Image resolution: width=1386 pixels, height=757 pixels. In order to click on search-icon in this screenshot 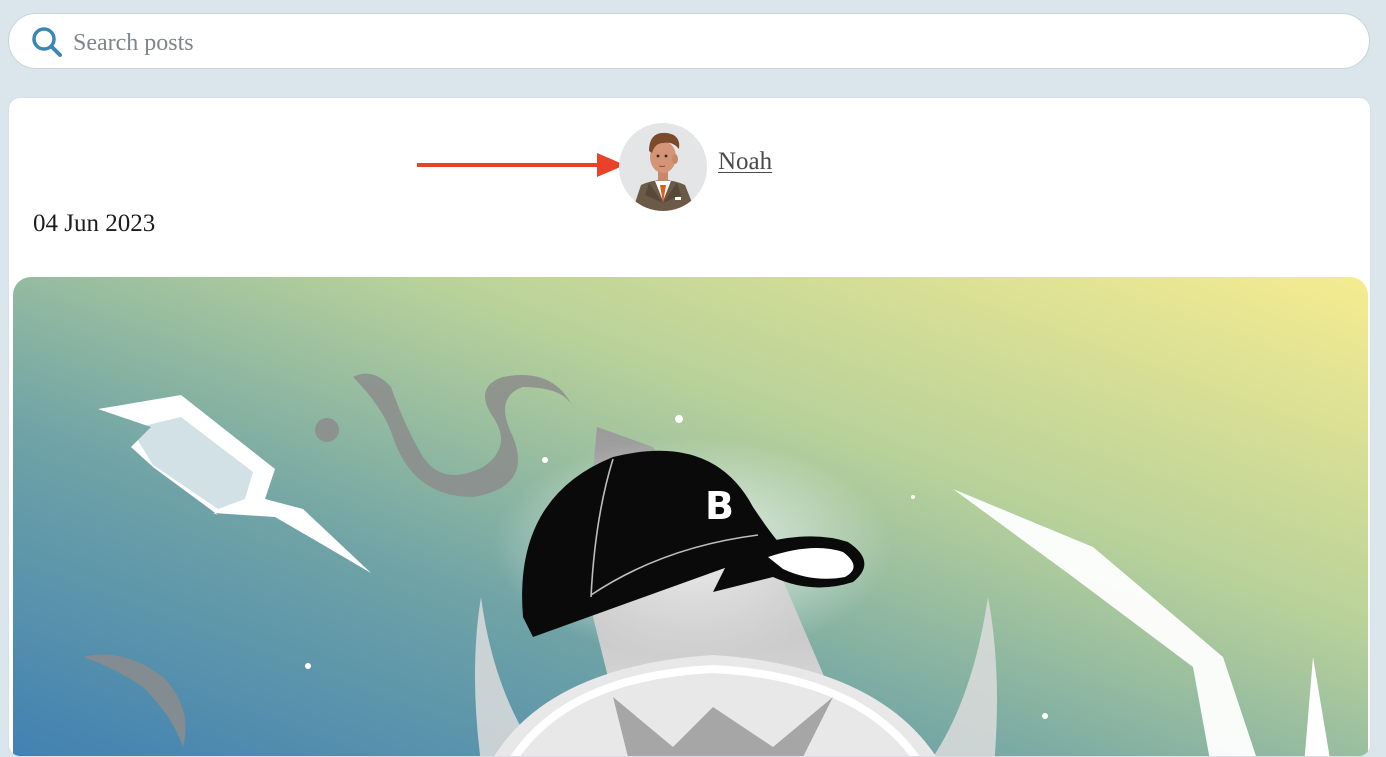, I will do `click(47, 42)`.